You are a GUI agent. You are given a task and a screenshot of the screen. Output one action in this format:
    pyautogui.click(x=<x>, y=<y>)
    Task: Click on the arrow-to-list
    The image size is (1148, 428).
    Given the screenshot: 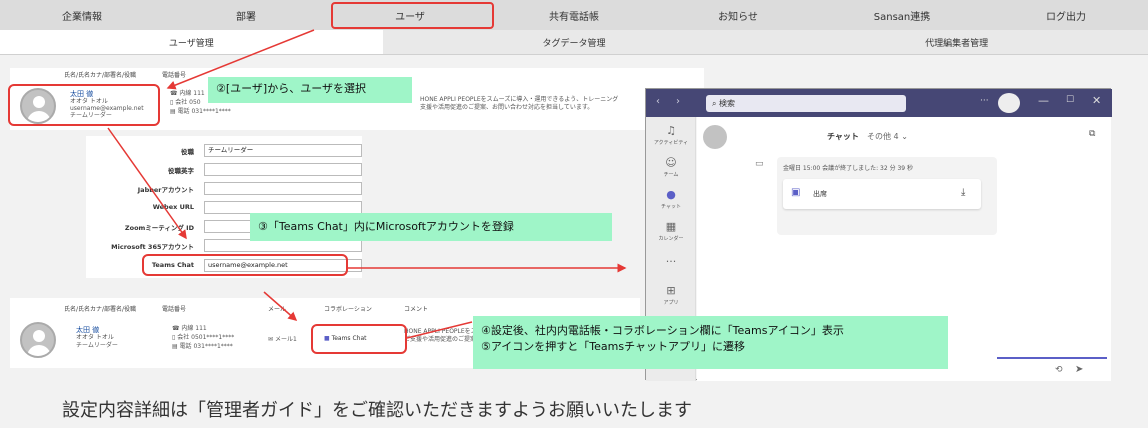 What is the action you would take?
    pyautogui.click(x=280, y=306)
    